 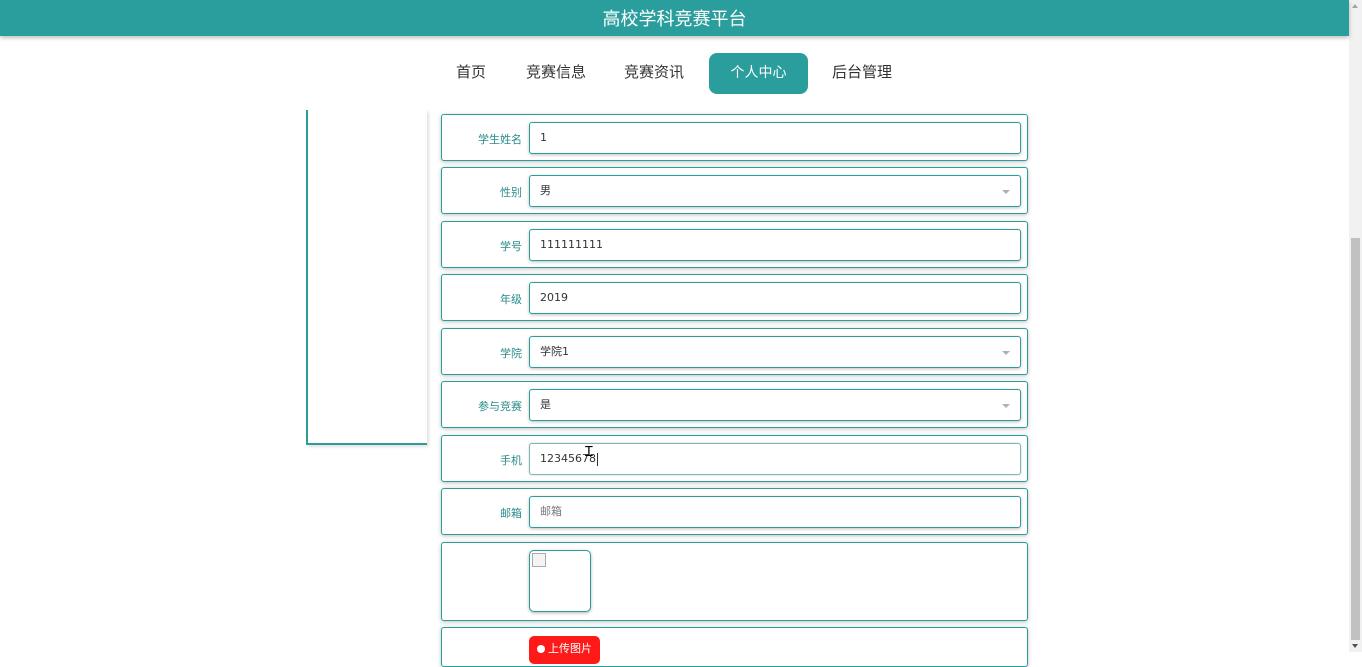 I want to click on row-image, so click(x=734, y=581).